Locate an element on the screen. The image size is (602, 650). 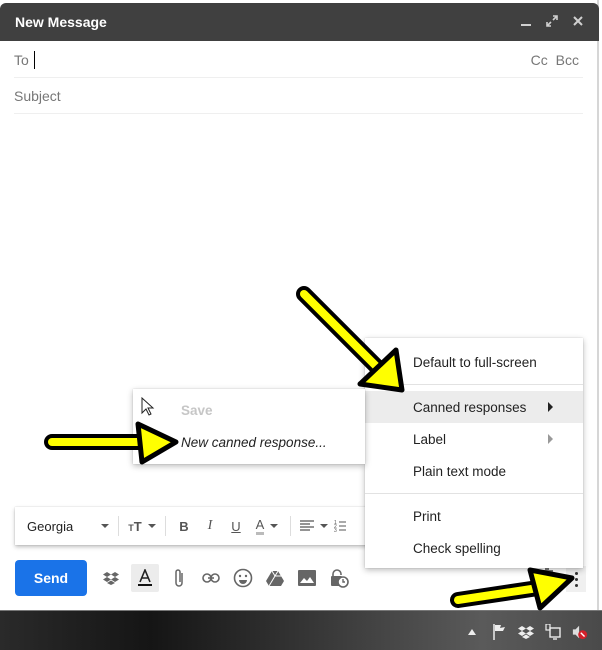
to-label: To is located at coordinates (21, 59).